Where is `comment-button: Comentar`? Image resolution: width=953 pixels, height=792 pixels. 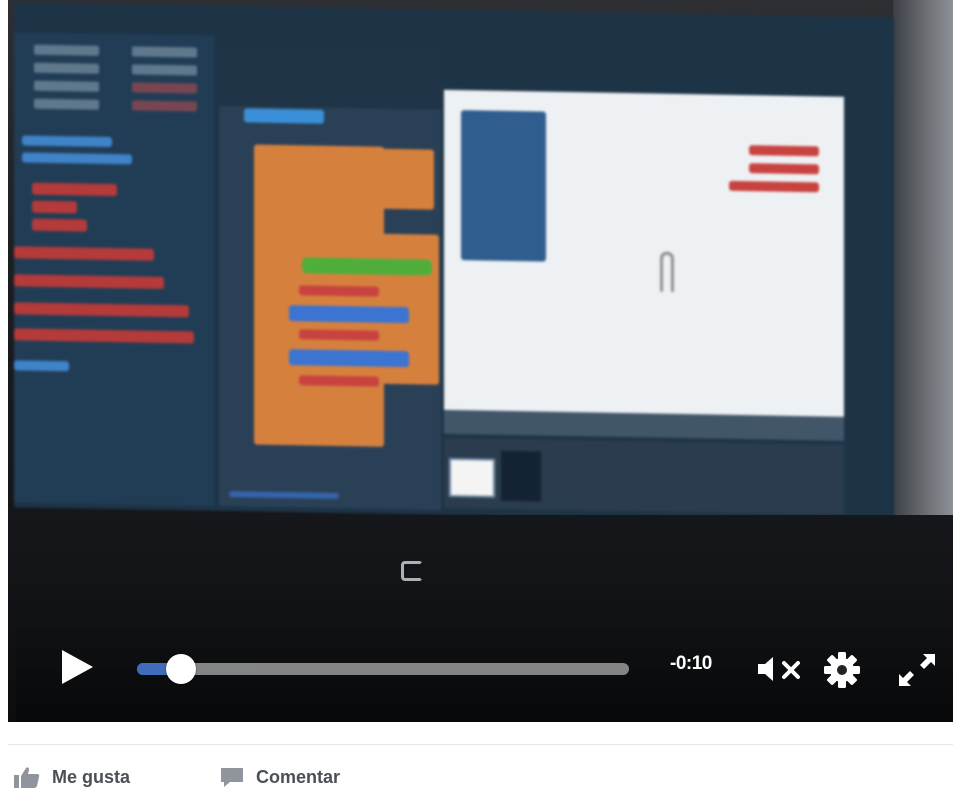
comment-button: Comentar is located at coordinates (280, 777).